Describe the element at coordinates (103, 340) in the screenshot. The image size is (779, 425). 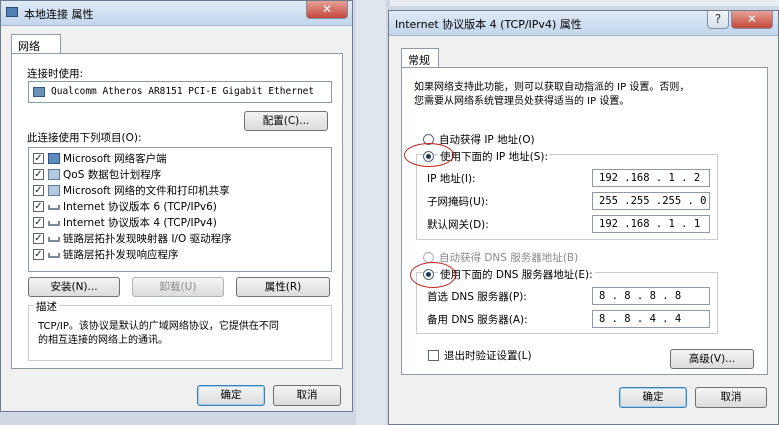
I see `description-text-line2: 的相互连接的网络上的通讯。` at that location.